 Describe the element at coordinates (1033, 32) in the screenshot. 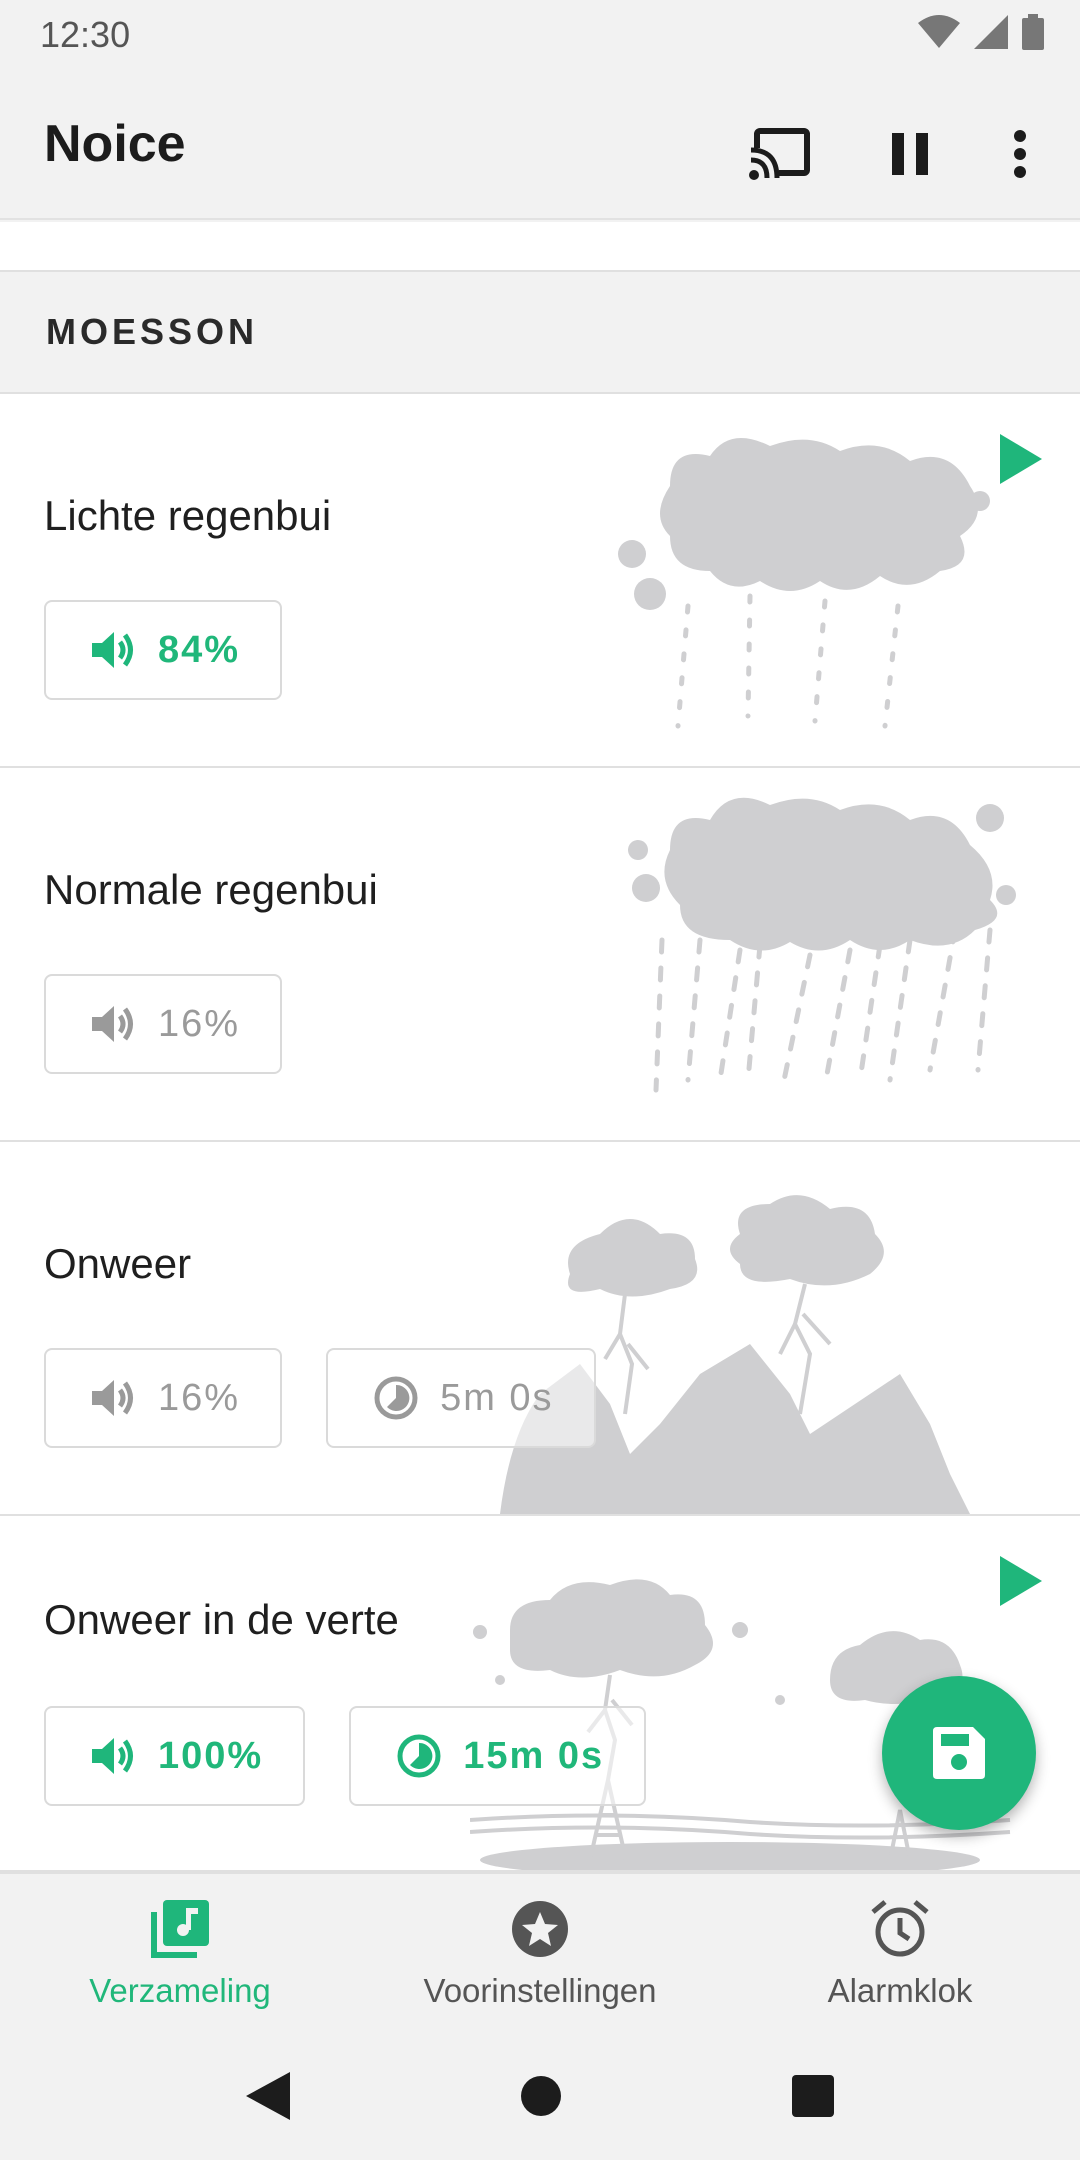

I see `battery-icon` at that location.